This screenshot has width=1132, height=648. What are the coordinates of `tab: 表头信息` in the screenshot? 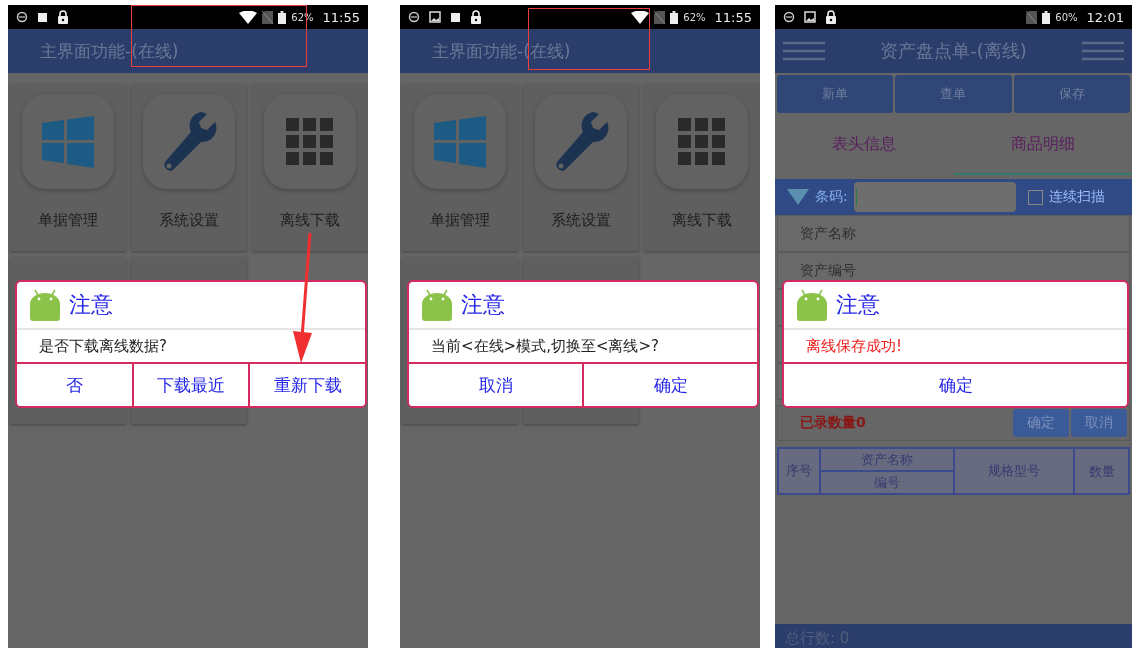 It's located at (864, 145).